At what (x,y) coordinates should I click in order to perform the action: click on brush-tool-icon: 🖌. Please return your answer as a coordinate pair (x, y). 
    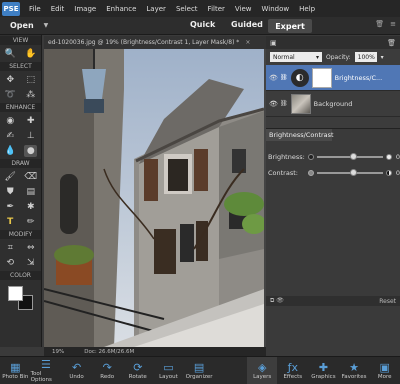
    Looking at the image, I should click on (10, 177).